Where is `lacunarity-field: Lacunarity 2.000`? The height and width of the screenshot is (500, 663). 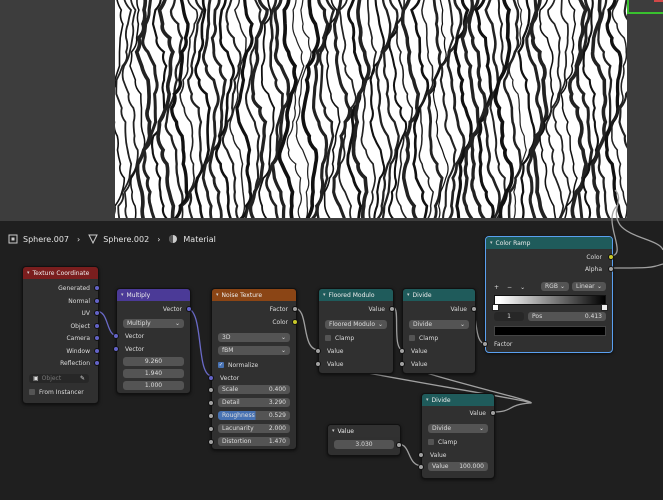
lacunarity-field: Lacunarity 2.000 is located at coordinates (254, 428).